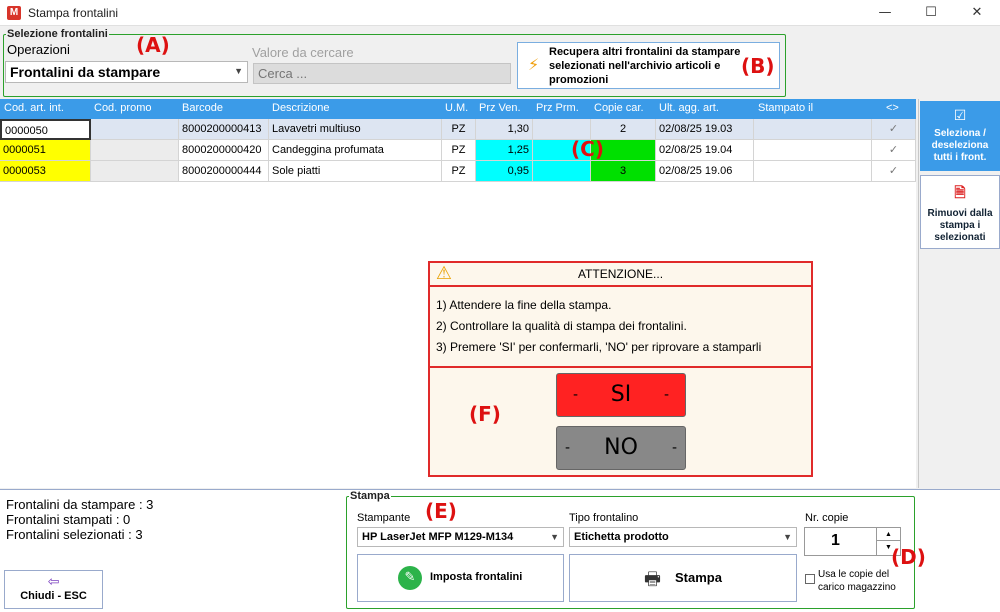  Describe the element at coordinates (45, 150) in the screenshot. I see `cell-cod: 0000051` at that location.